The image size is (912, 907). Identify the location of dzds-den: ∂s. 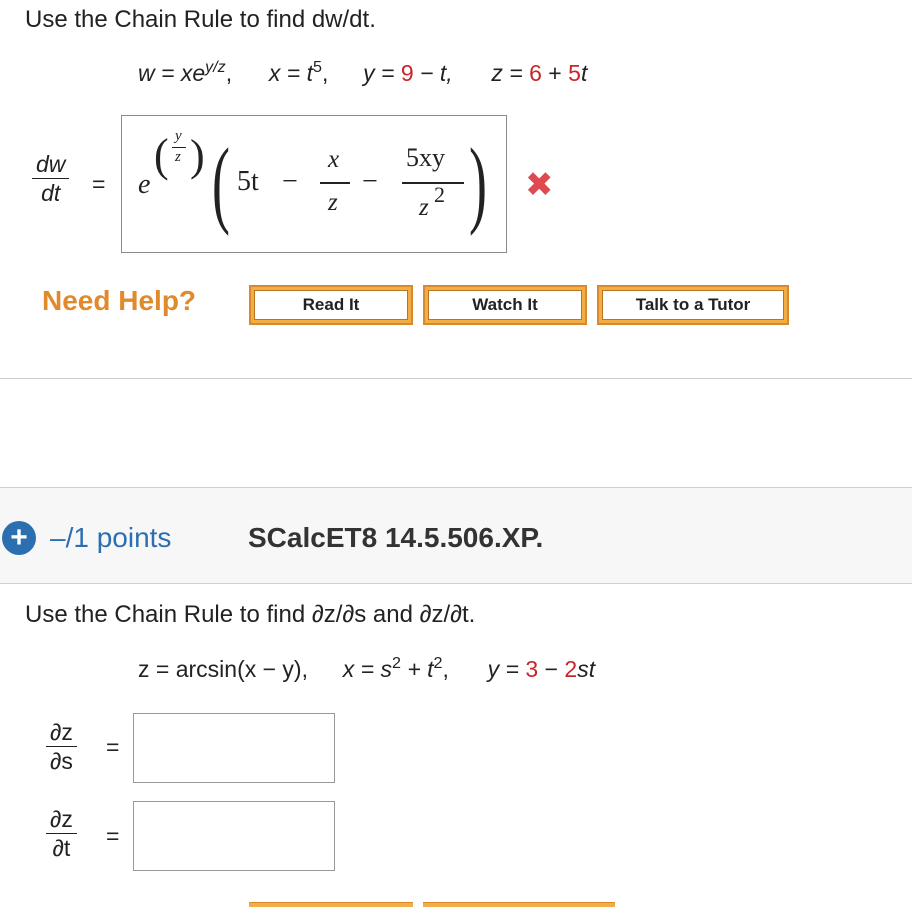
(61, 761).